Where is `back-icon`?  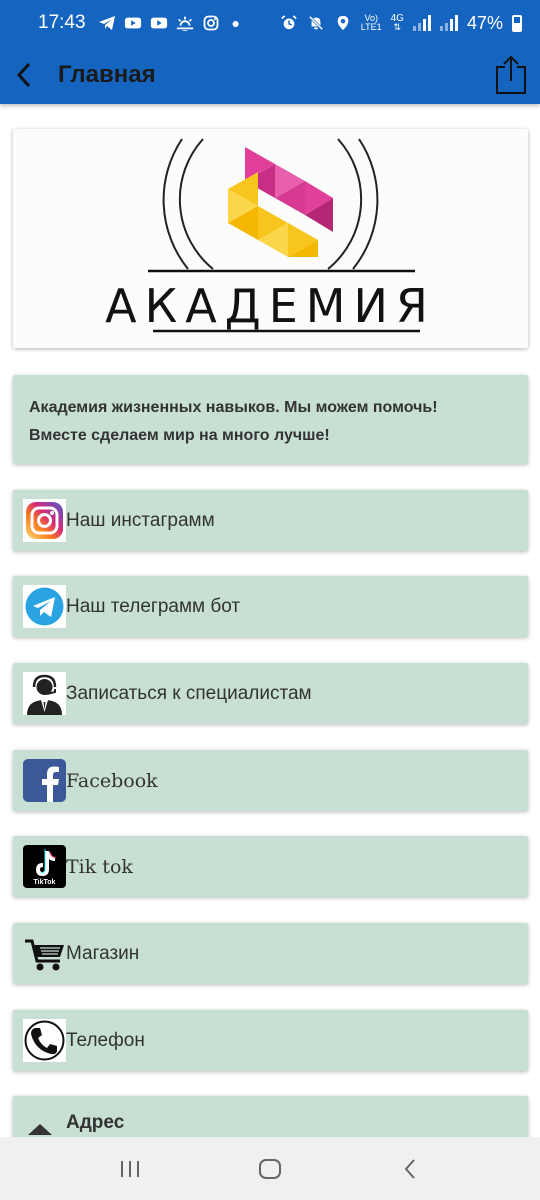
back-icon is located at coordinates (409, 1168).